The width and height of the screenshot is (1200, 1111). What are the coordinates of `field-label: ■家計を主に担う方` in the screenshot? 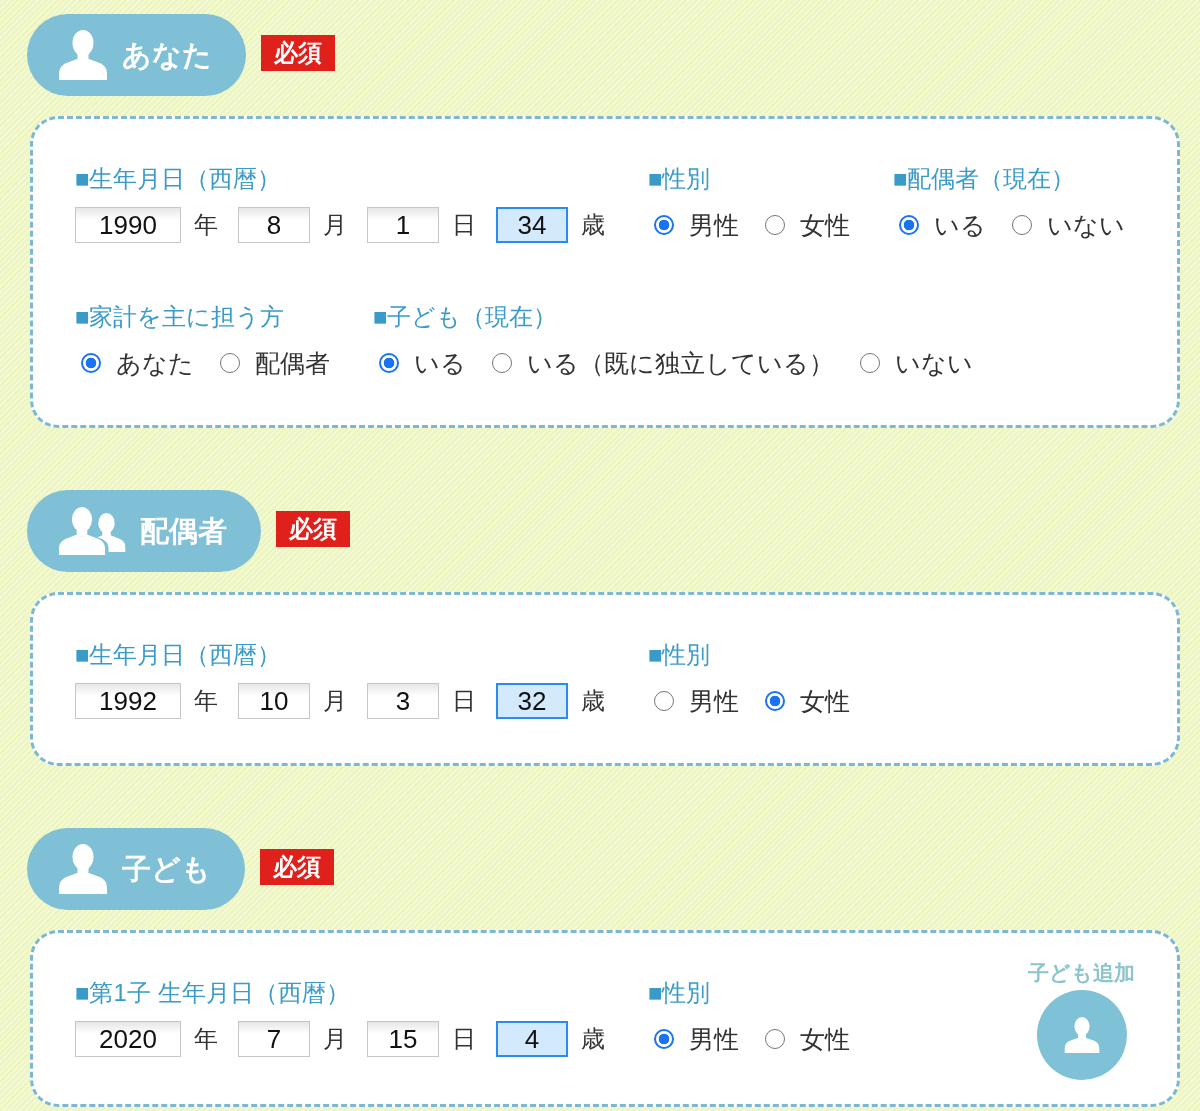 It's located at (180, 317).